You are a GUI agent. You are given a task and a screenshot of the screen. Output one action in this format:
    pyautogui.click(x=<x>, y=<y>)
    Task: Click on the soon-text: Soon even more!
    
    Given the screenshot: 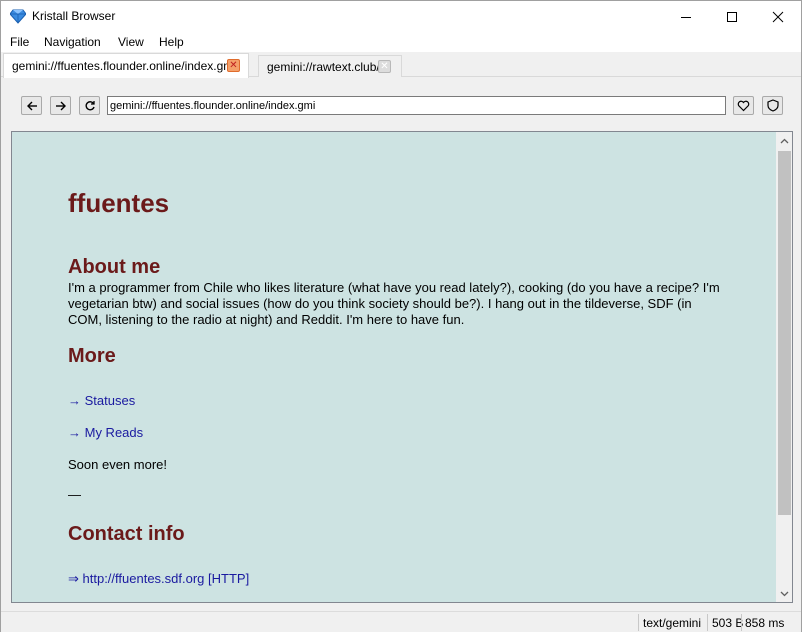 What is the action you would take?
    pyautogui.click(x=118, y=464)
    